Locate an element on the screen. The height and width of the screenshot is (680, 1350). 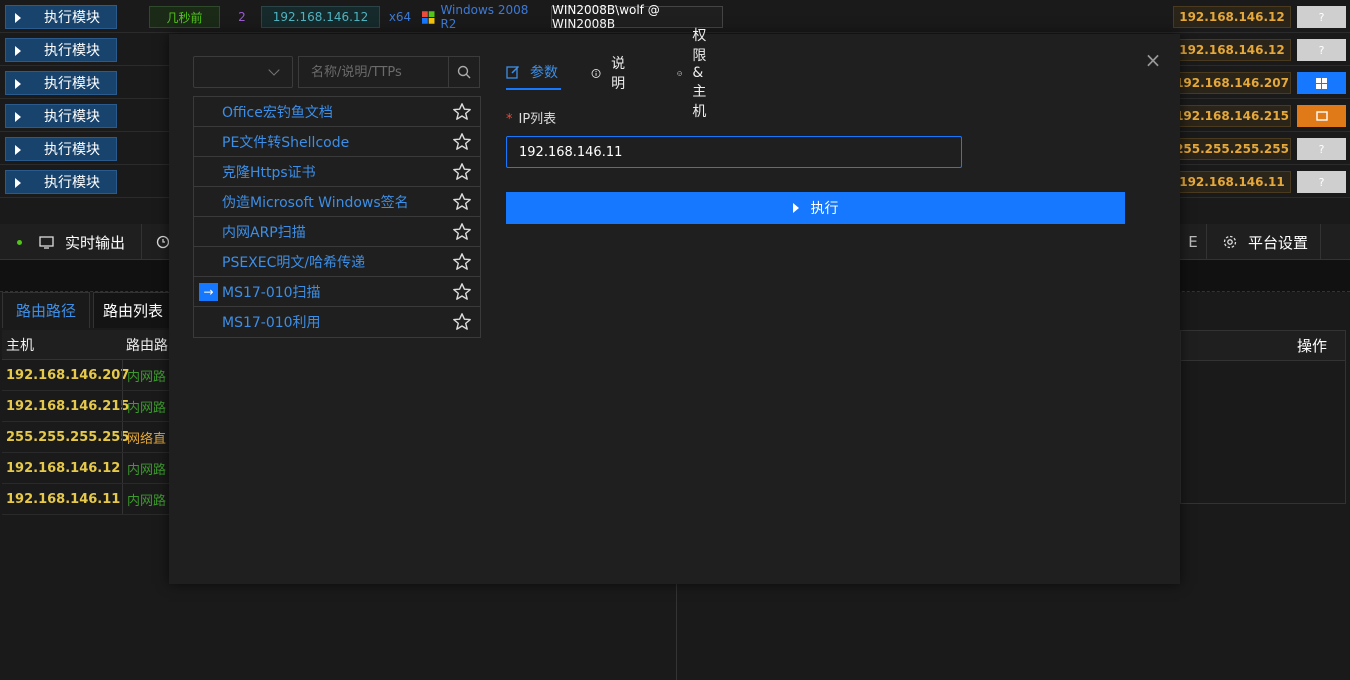
chevron-down-icon is located at coordinates (274, 70).